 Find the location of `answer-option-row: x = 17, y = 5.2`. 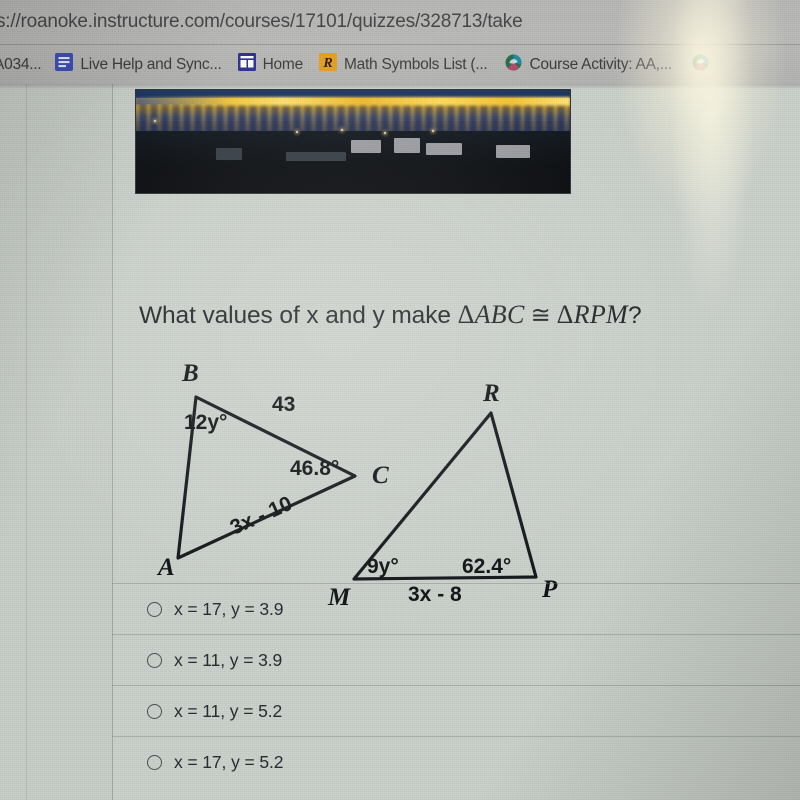

answer-option-row: x = 17, y = 5.2 is located at coordinates (456, 761).